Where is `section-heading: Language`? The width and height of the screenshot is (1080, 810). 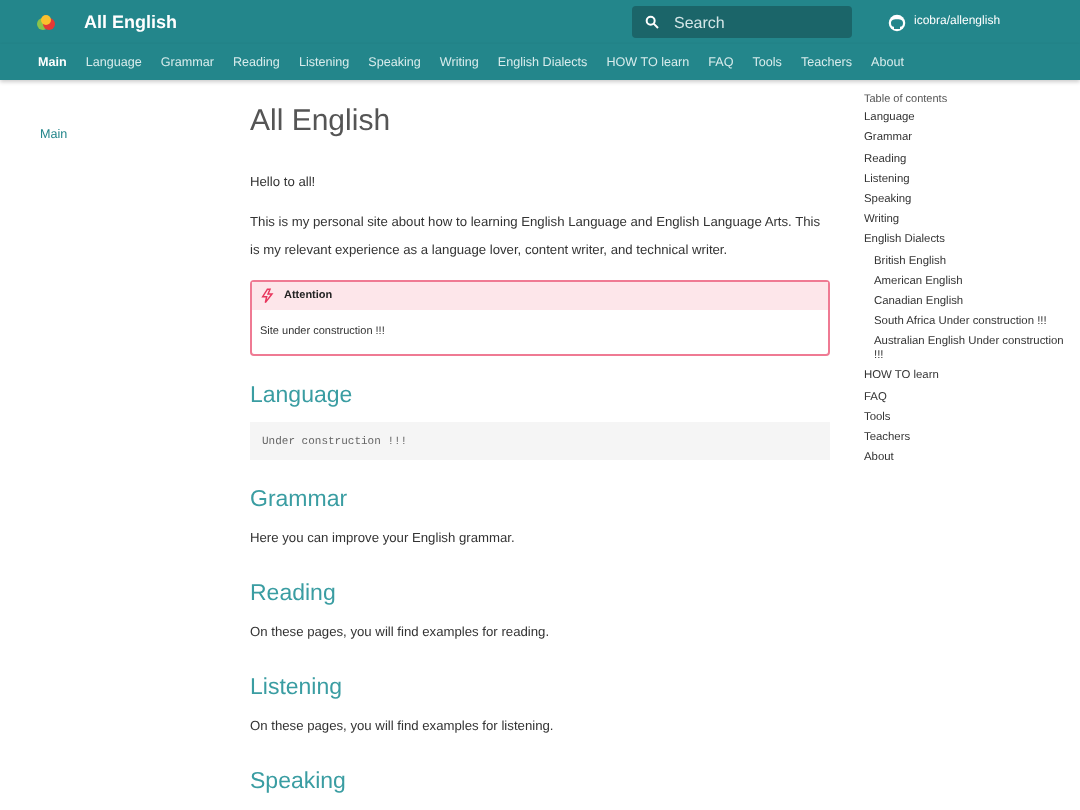
section-heading: Language is located at coordinates (302, 396).